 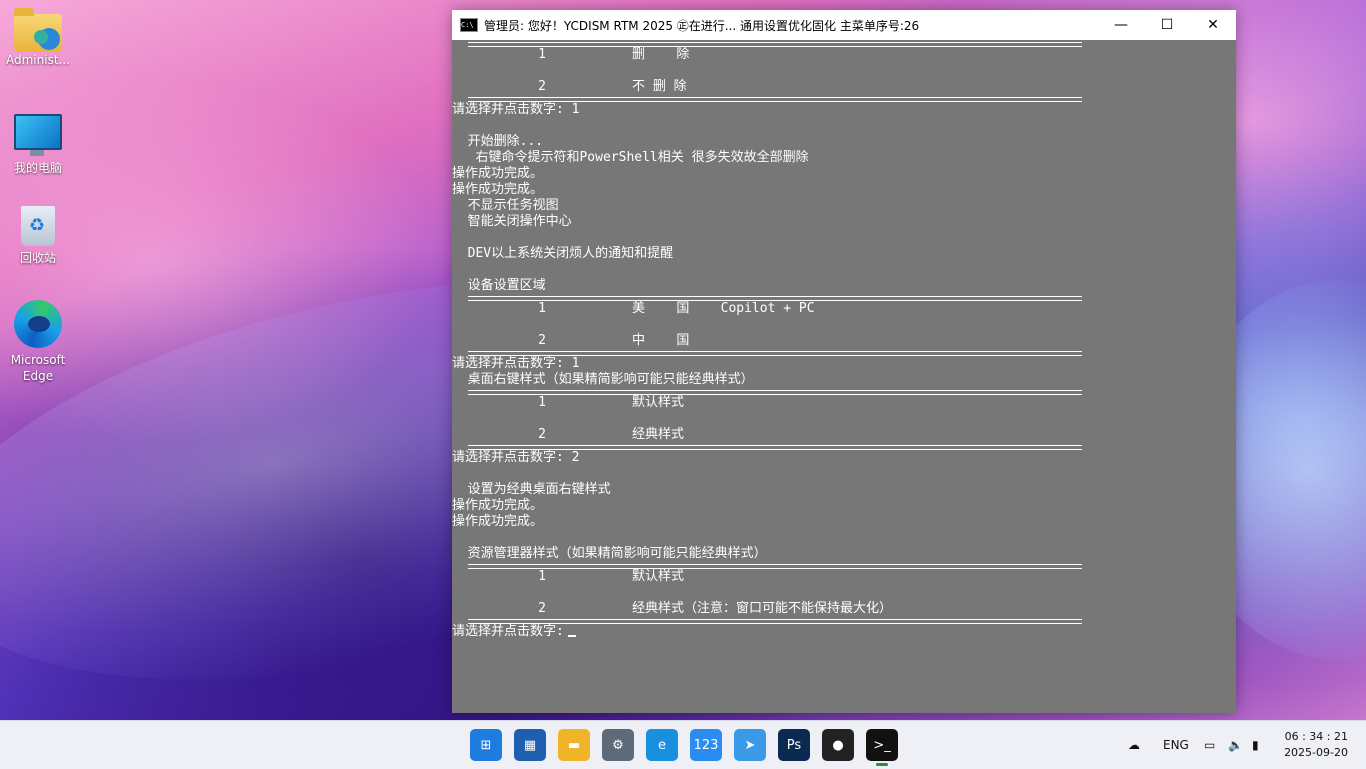 I want to click on terminal-icon: >_, so click(x=882, y=745).